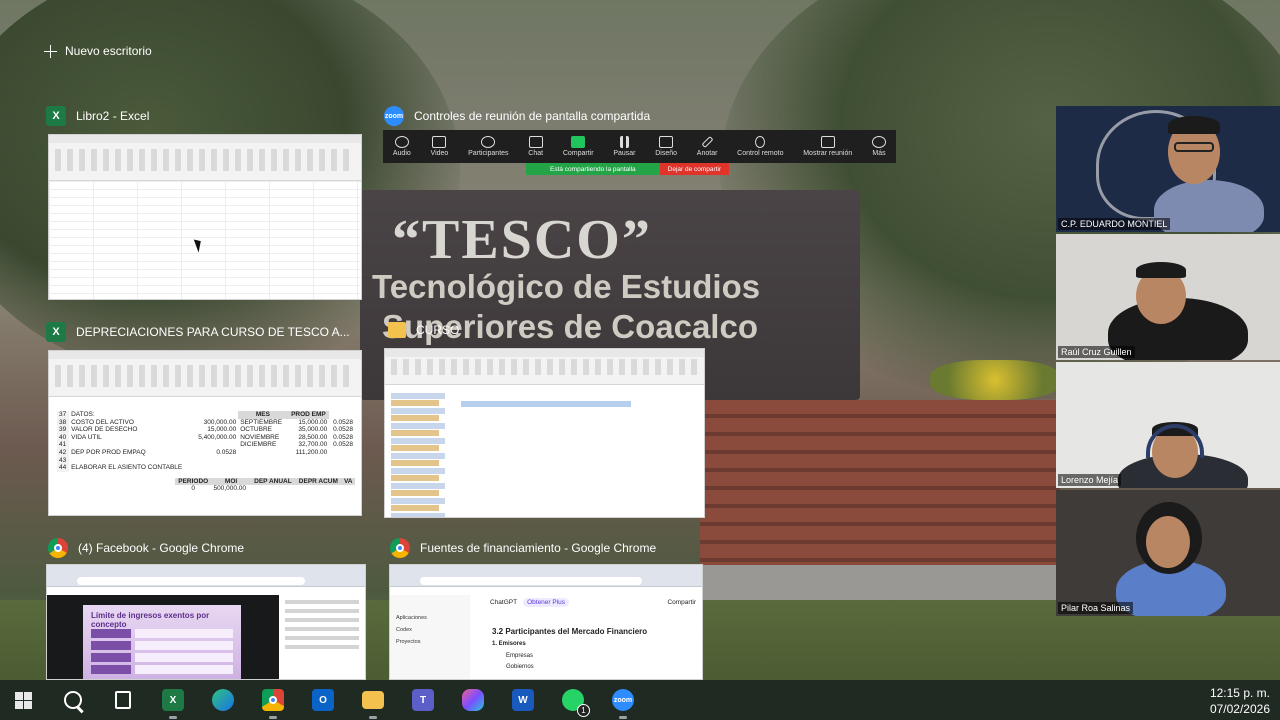  What do you see at coordinates (220, 422) in the screenshot?
I see `cell-value: 300,000.00` at bounding box center [220, 422].